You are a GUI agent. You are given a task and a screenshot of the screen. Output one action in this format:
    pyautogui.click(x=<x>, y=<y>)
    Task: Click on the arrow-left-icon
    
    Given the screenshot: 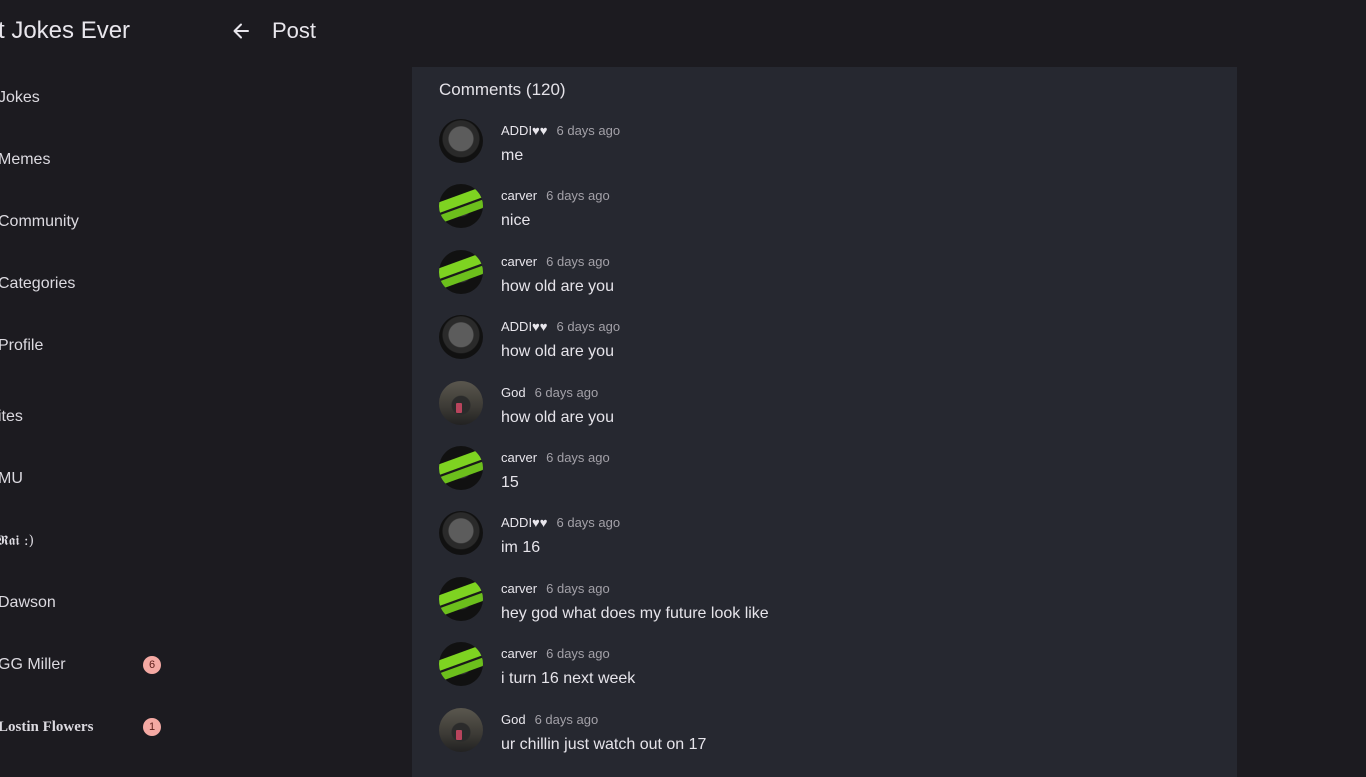 What is the action you would take?
    pyautogui.click(x=241, y=31)
    